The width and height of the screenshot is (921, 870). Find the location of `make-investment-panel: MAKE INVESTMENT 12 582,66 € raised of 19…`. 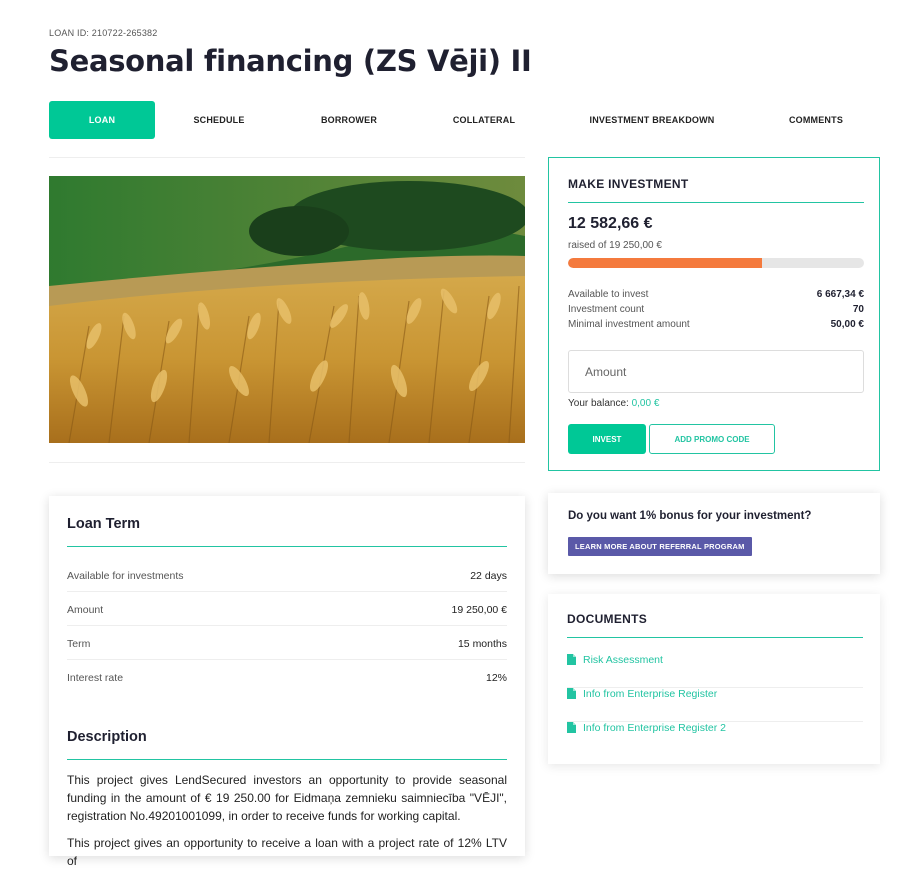

make-investment-panel: MAKE INVESTMENT 12 582,66 € raised of 19… is located at coordinates (714, 314).